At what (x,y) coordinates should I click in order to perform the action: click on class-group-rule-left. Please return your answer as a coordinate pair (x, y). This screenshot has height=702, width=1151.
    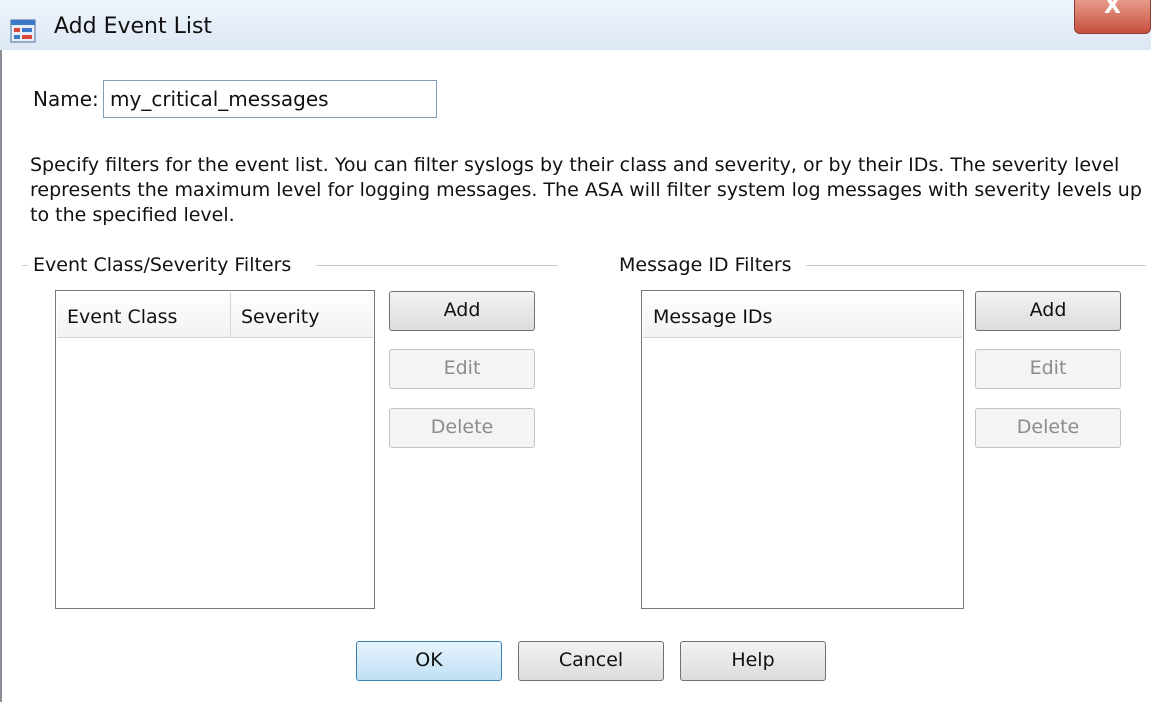
    Looking at the image, I should click on (25, 265).